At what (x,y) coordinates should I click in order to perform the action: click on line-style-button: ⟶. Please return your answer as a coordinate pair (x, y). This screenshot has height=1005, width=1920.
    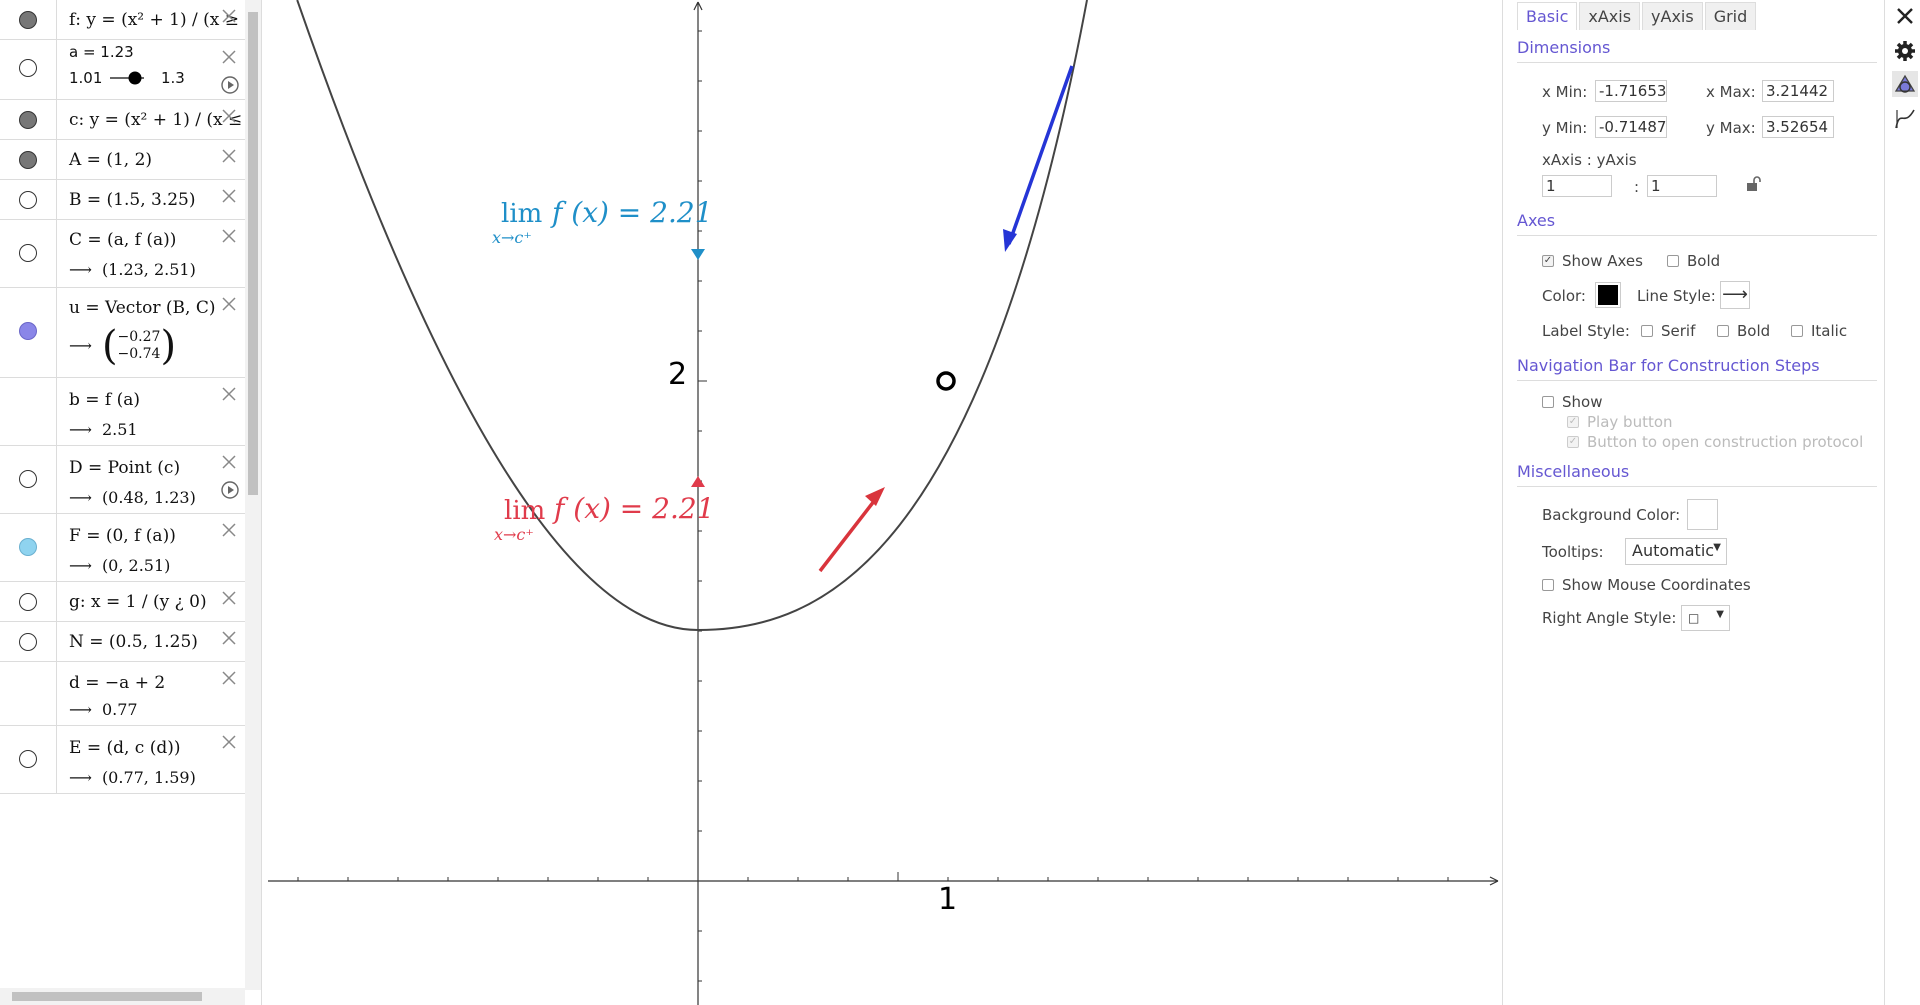
    Looking at the image, I should click on (1735, 295).